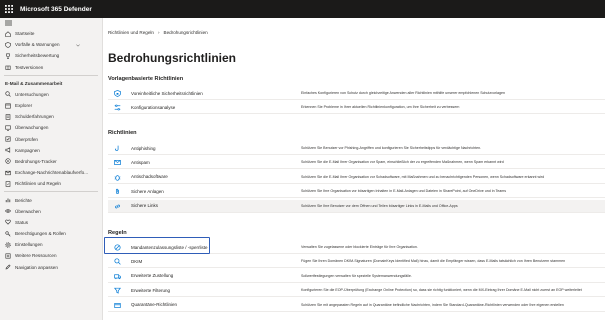  What do you see at coordinates (117, 290) in the screenshot?
I see `filter-icon` at bounding box center [117, 290].